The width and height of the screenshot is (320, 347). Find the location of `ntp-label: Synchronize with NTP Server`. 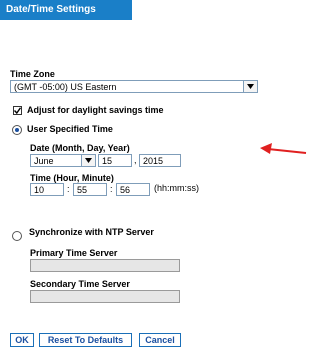

ntp-label: Synchronize with NTP Server is located at coordinates (91, 232).